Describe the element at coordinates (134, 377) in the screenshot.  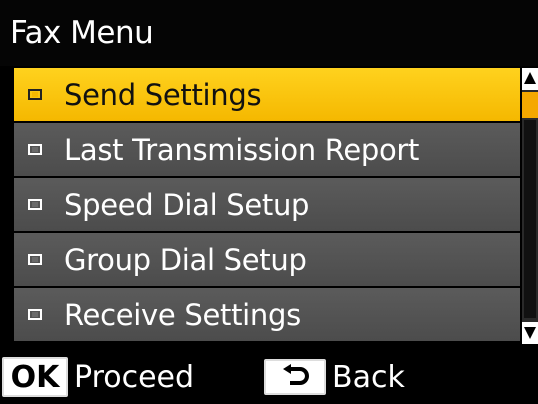
I see `proceed-hint: Proceed` at that location.